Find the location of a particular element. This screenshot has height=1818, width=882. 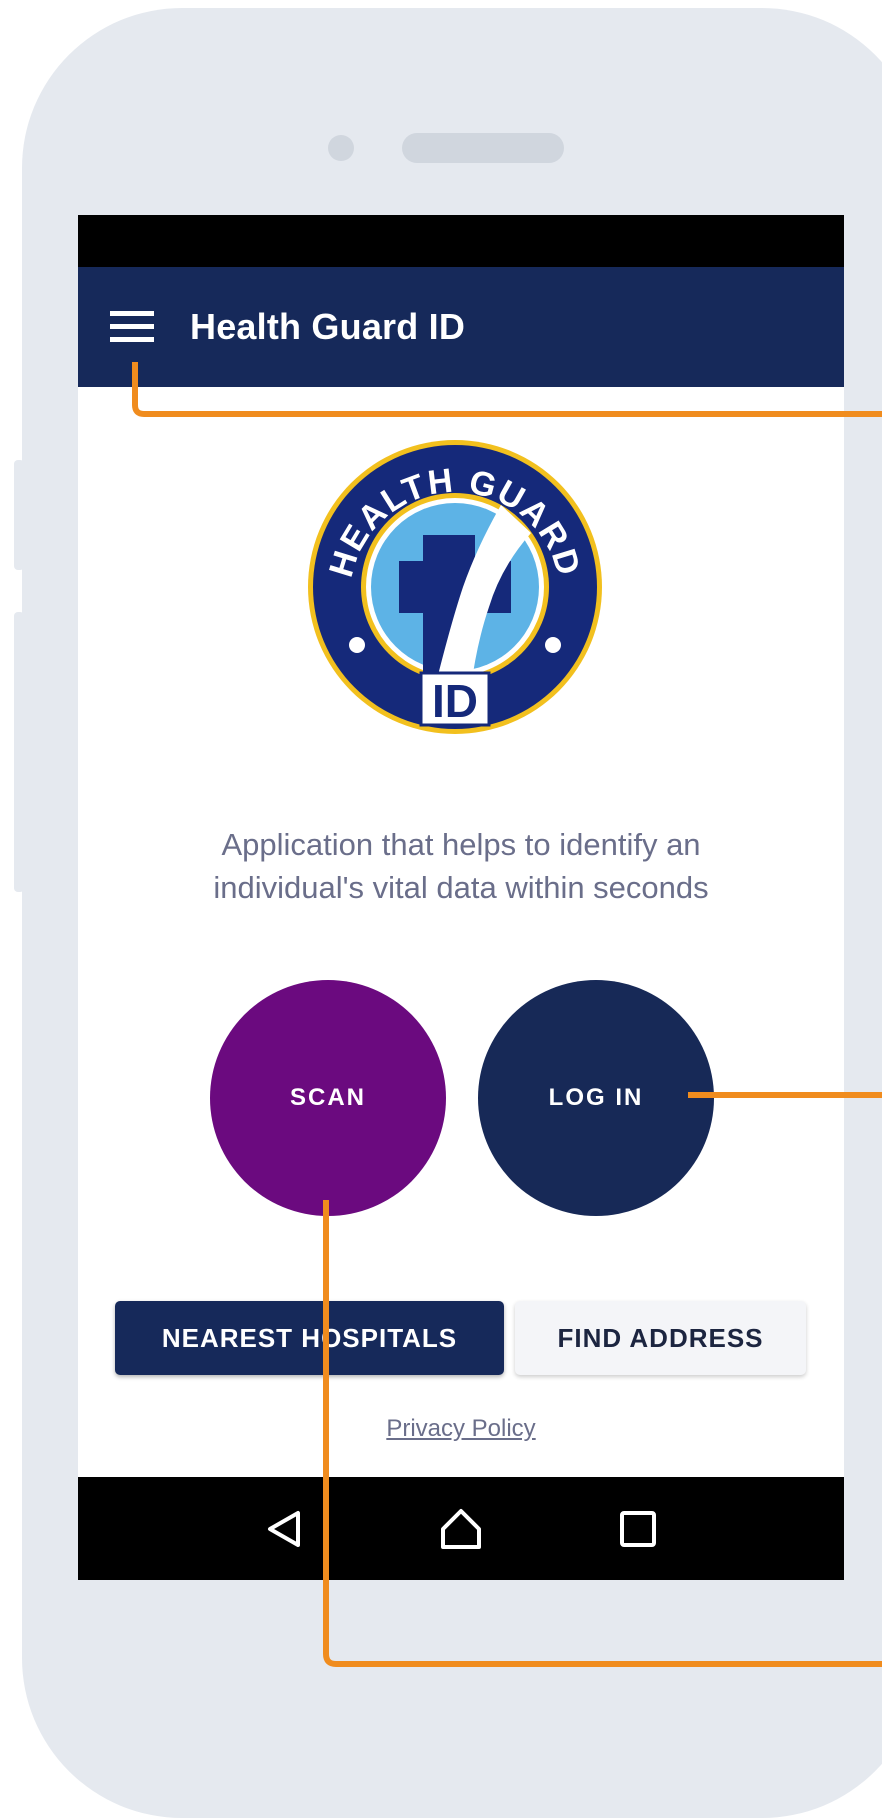

app-bar: Health Guard ID is located at coordinates (461, 327).